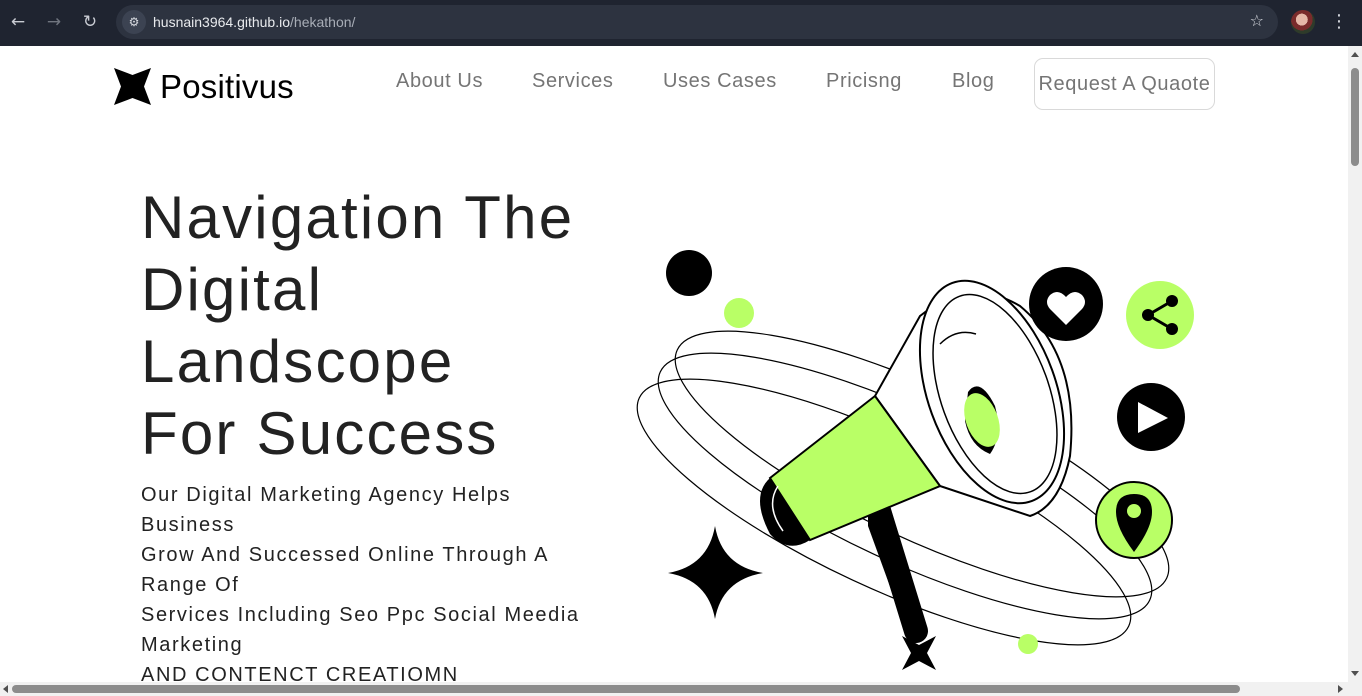  I want to click on nav-services: Services, so click(573, 81).